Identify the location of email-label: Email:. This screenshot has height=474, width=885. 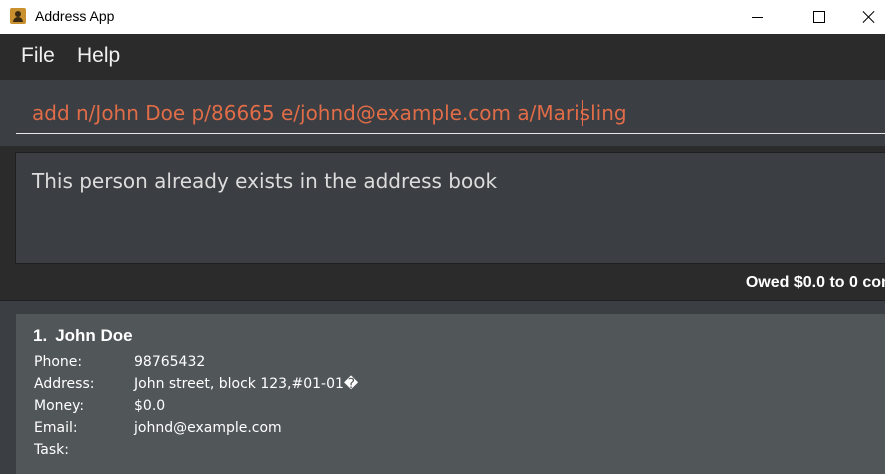
(56, 428).